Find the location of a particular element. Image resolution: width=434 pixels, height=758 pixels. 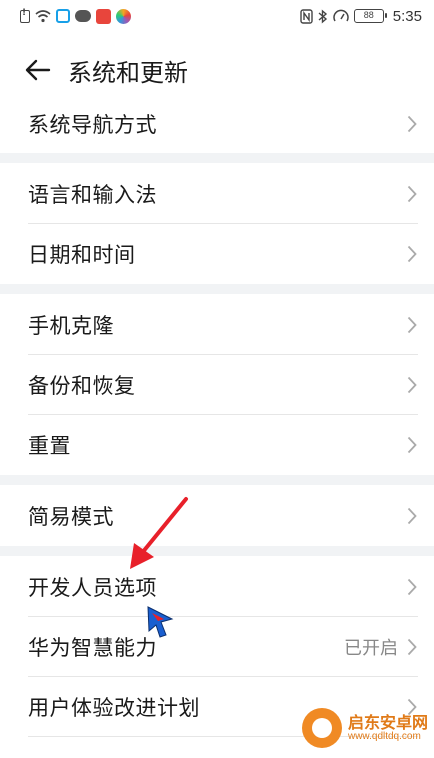

watermark-text: 启东安卓网 www.qdltdq.com is located at coordinates (388, 728).